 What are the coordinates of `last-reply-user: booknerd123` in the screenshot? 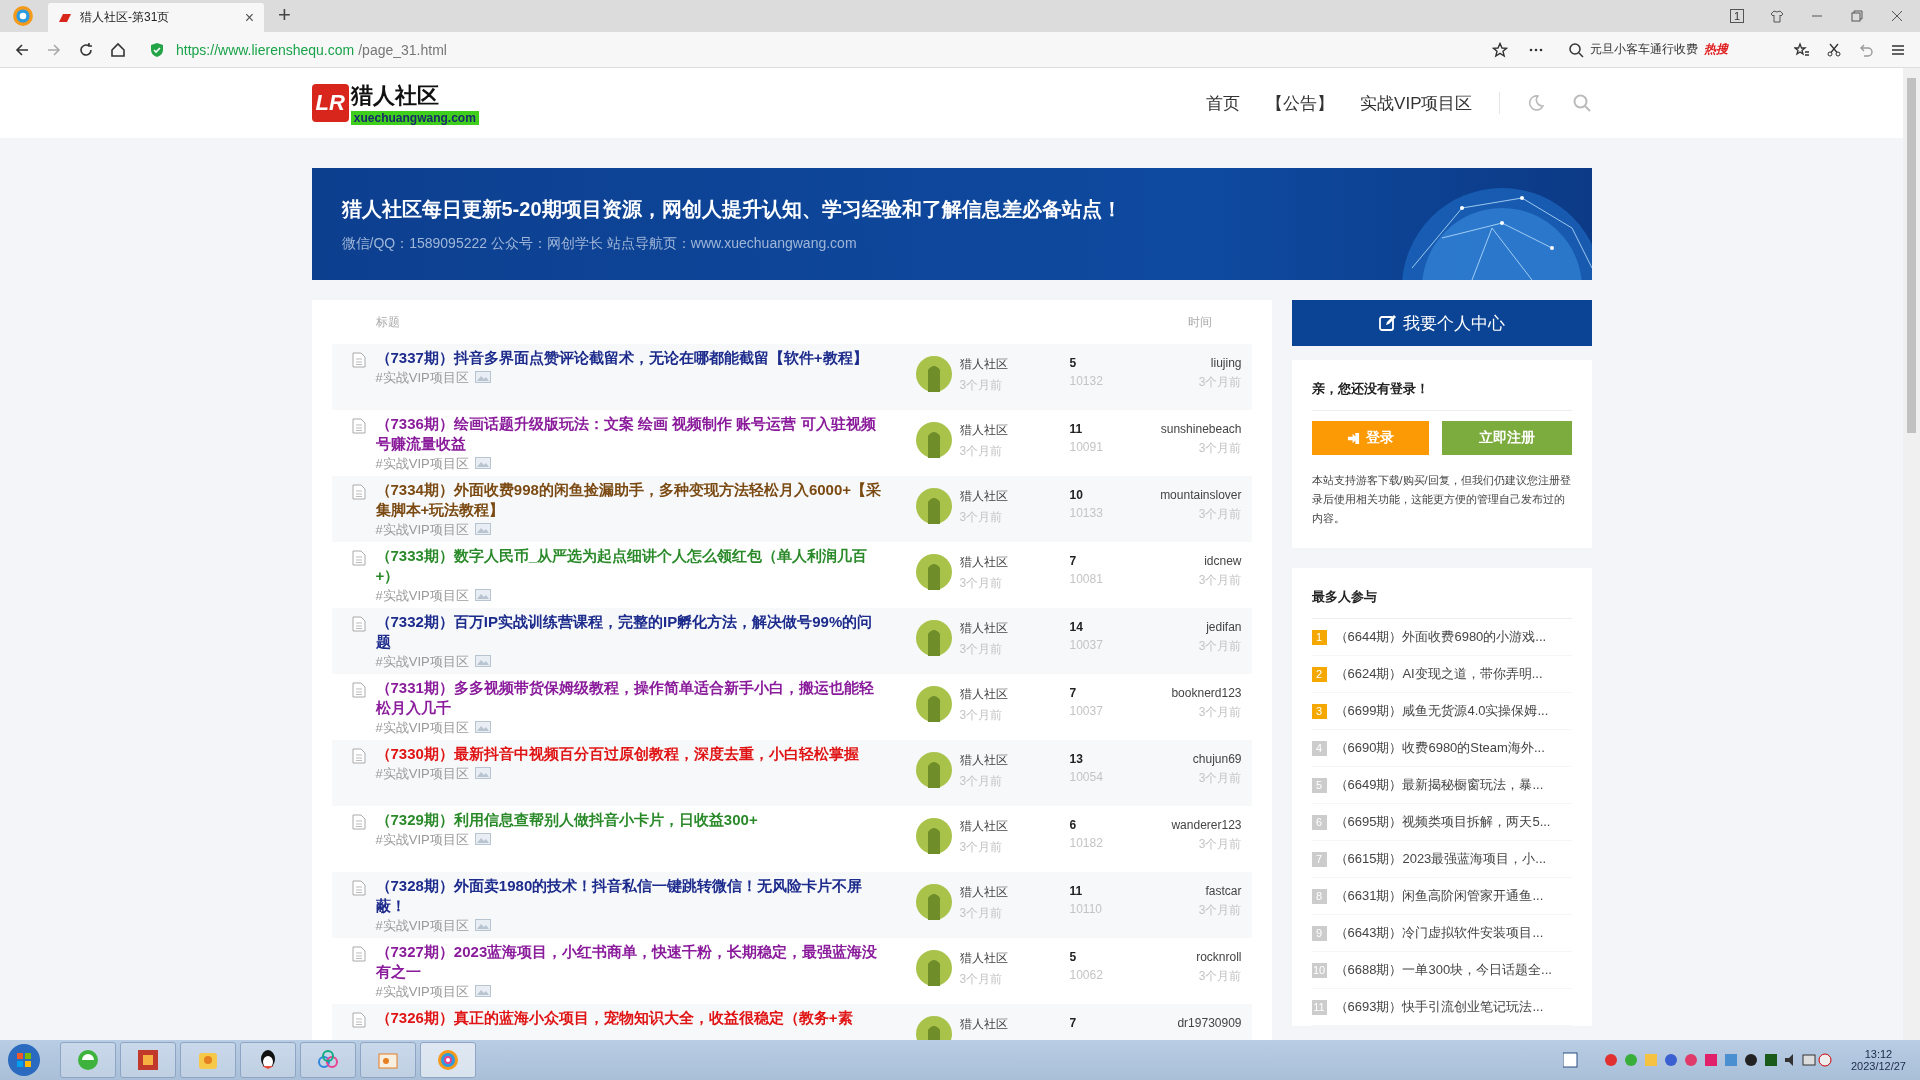 It's located at (1206, 693).